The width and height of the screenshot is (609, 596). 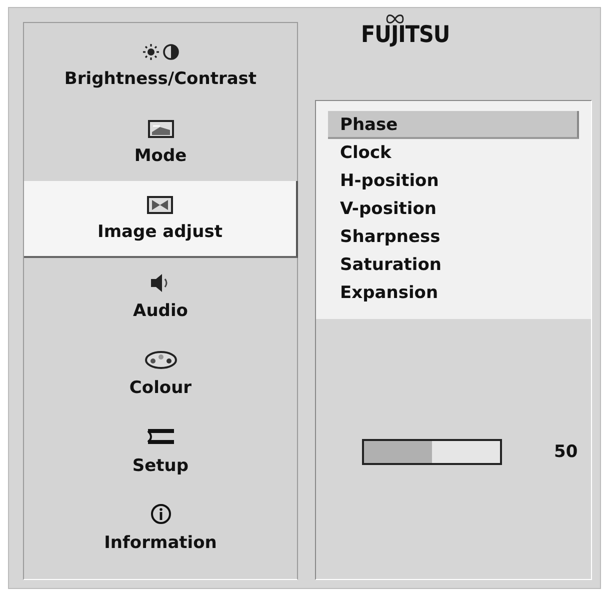 I want to click on option-item: Clock, so click(x=453, y=153).